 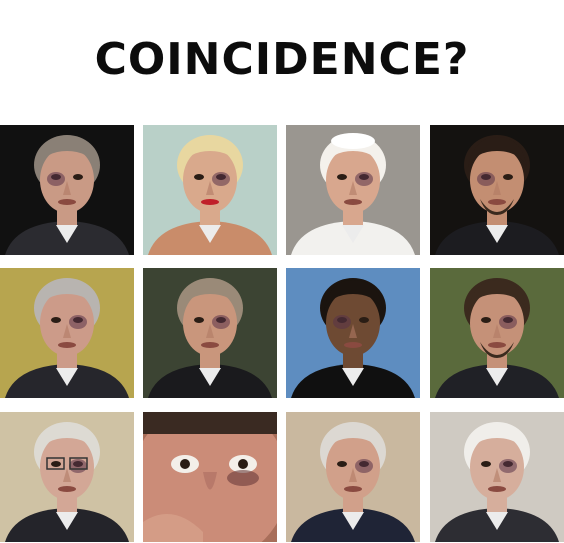 What do you see at coordinates (67, 477) in the screenshot?
I see `photo-man-glasses-bruised-eye` at bounding box center [67, 477].